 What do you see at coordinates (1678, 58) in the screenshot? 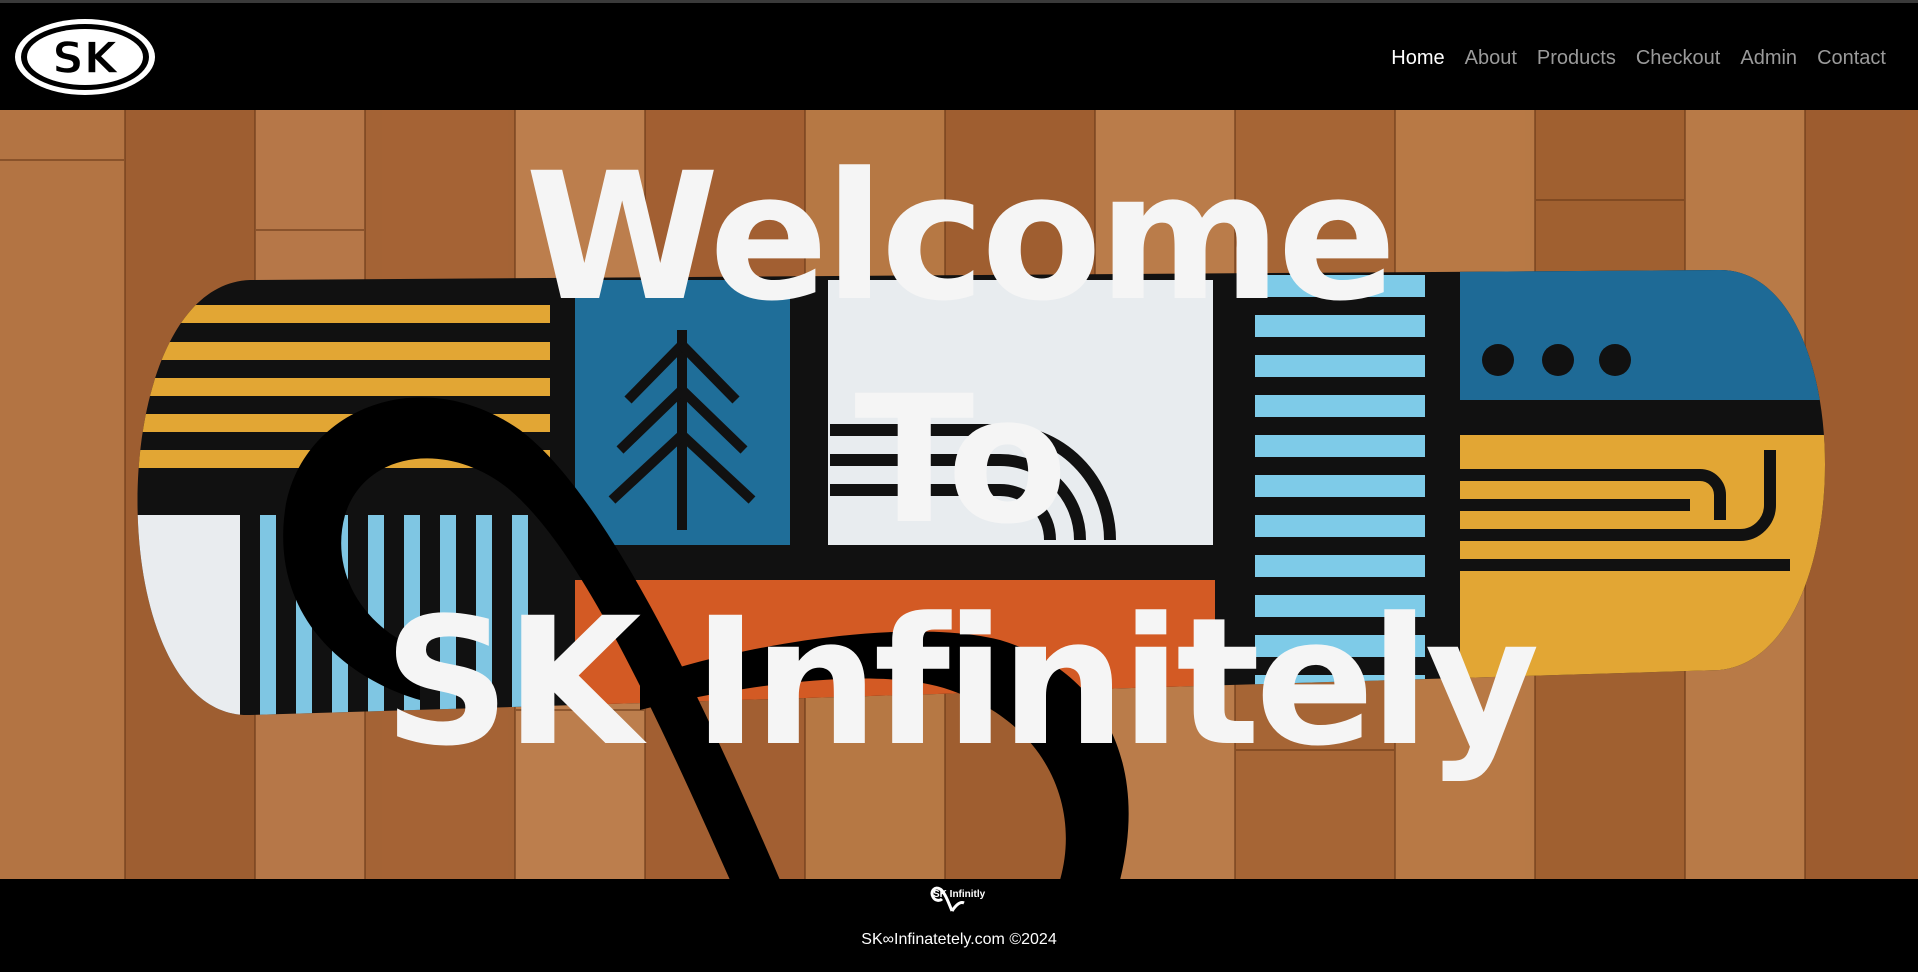
I see `nav-checkout: Checkout` at bounding box center [1678, 58].